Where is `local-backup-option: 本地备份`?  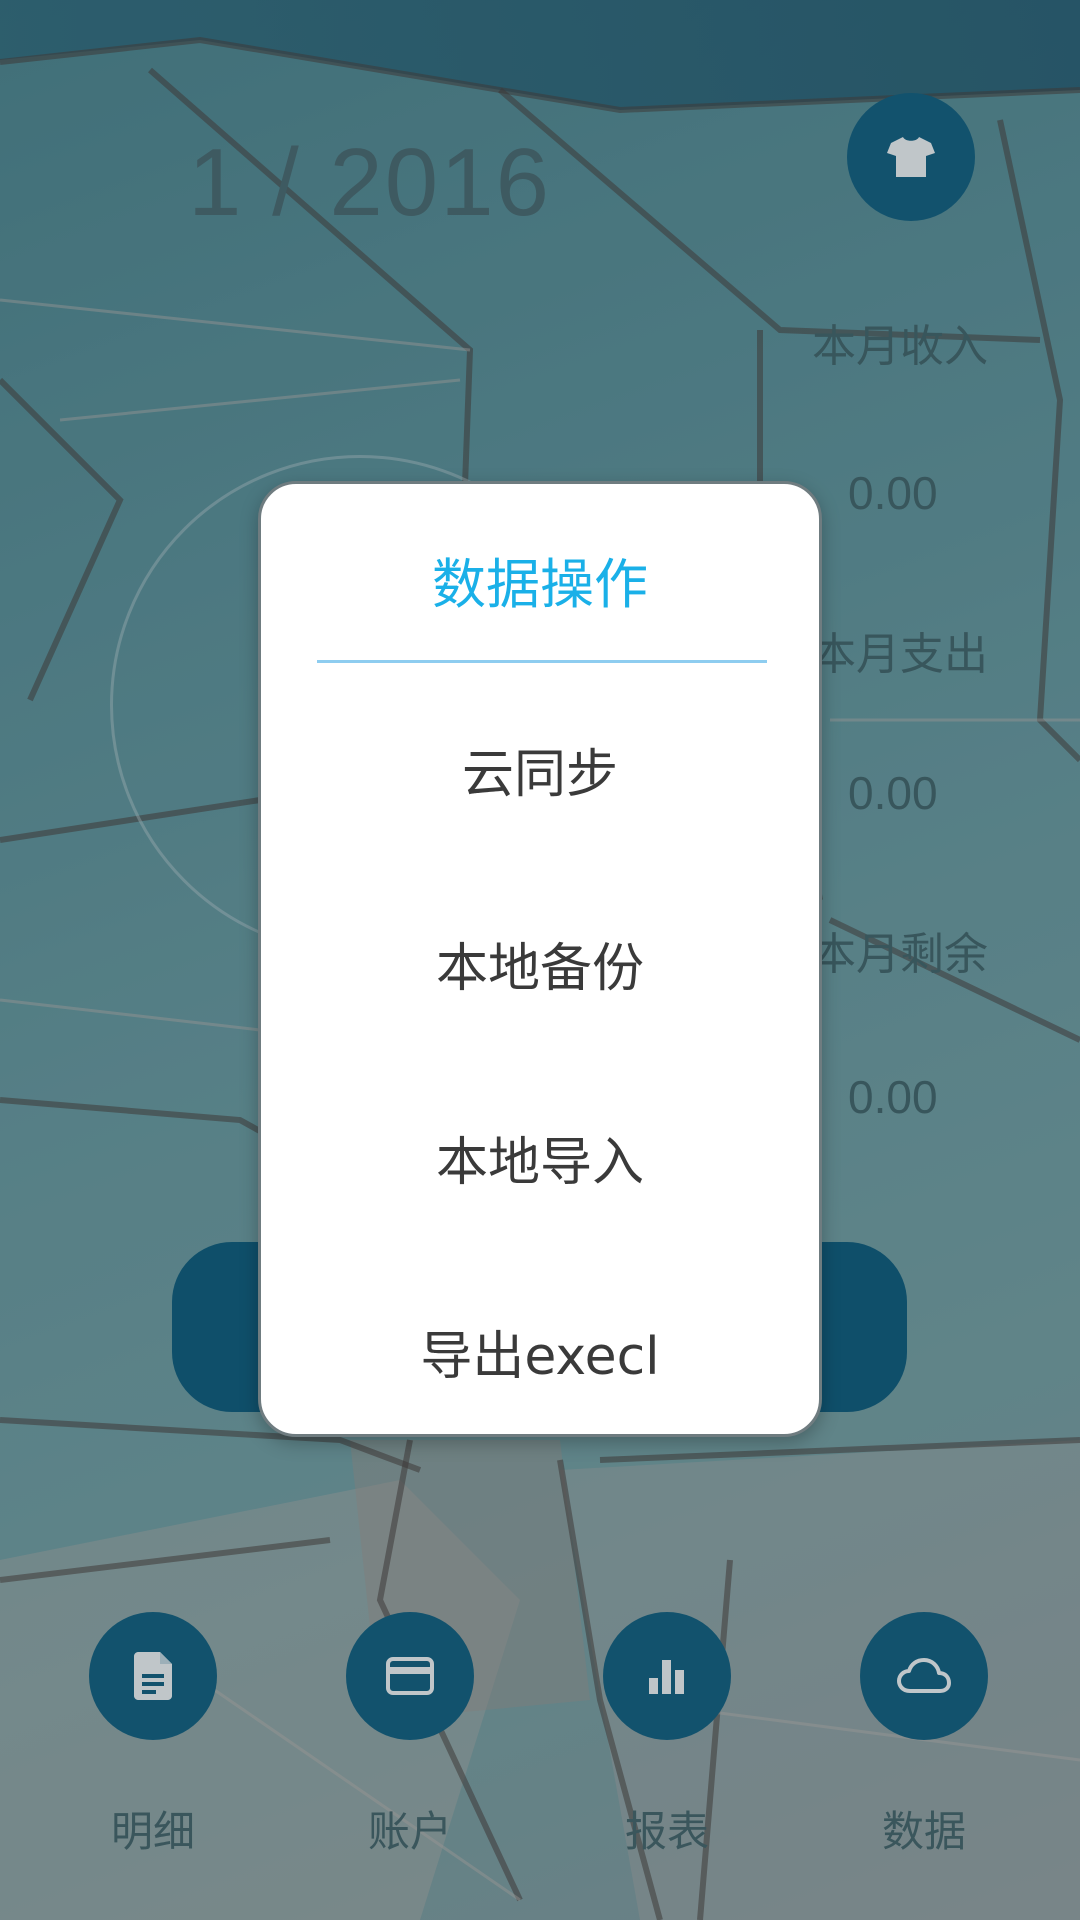
local-backup-option: 本地备份 is located at coordinates (540, 963).